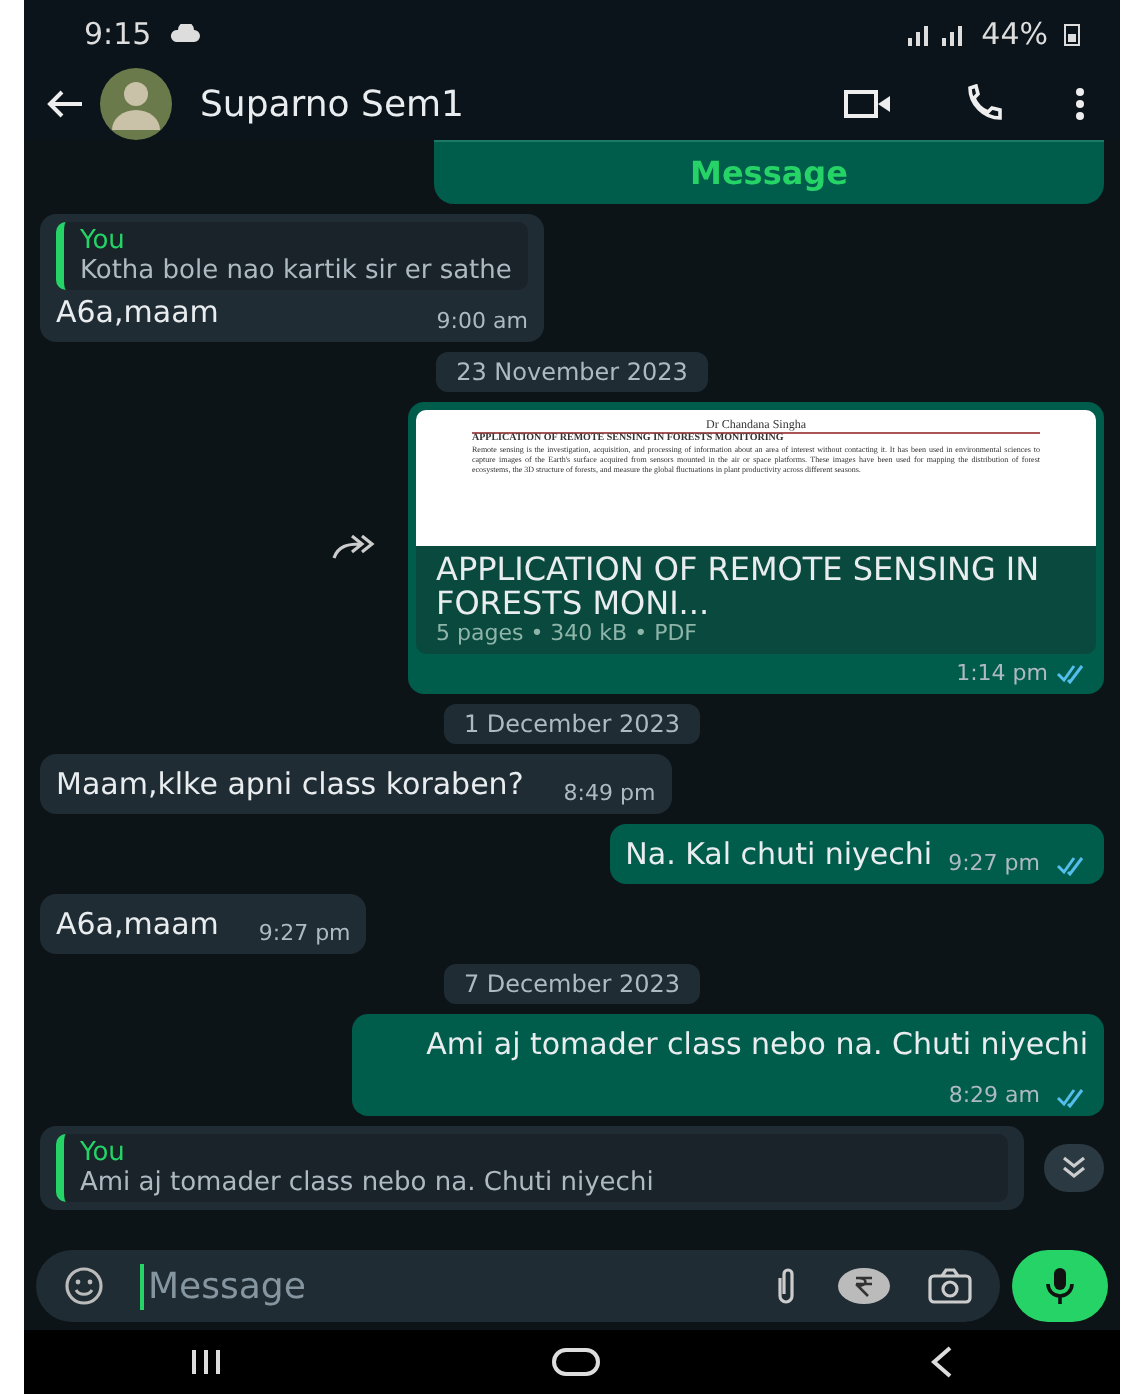  What do you see at coordinates (864, 1286) in the screenshot?
I see `rupee-icon` at bounding box center [864, 1286].